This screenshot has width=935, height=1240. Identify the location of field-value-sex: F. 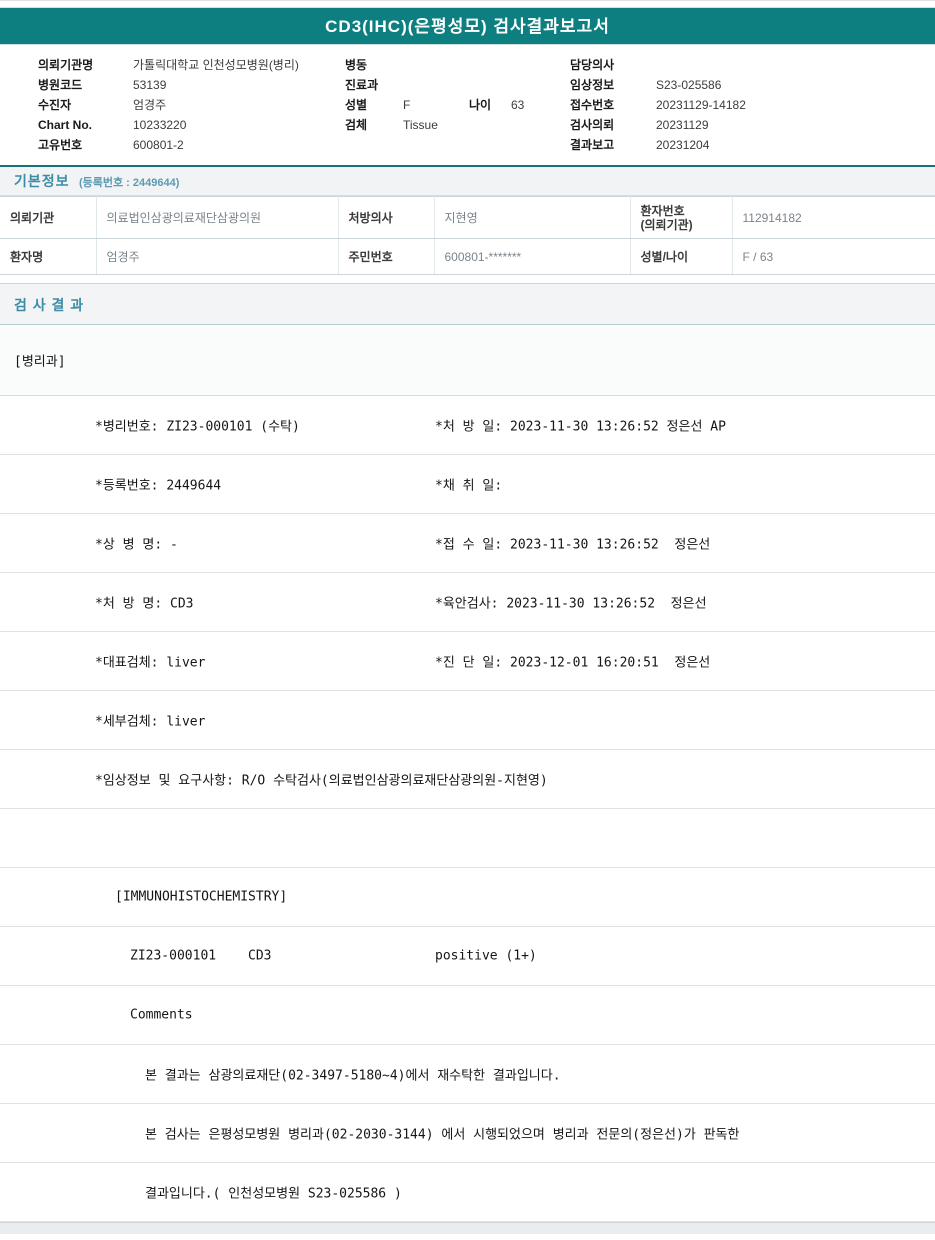
(407, 105).